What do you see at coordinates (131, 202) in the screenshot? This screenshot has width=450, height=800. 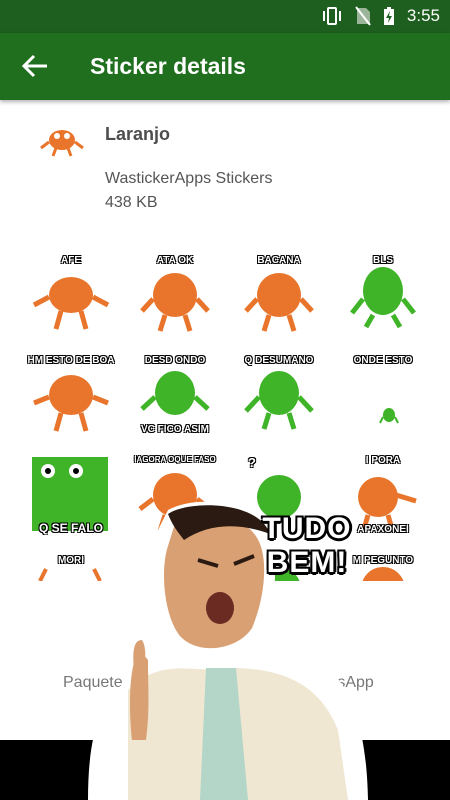 I see `pack-size: 438 KB` at bounding box center [131, 202].